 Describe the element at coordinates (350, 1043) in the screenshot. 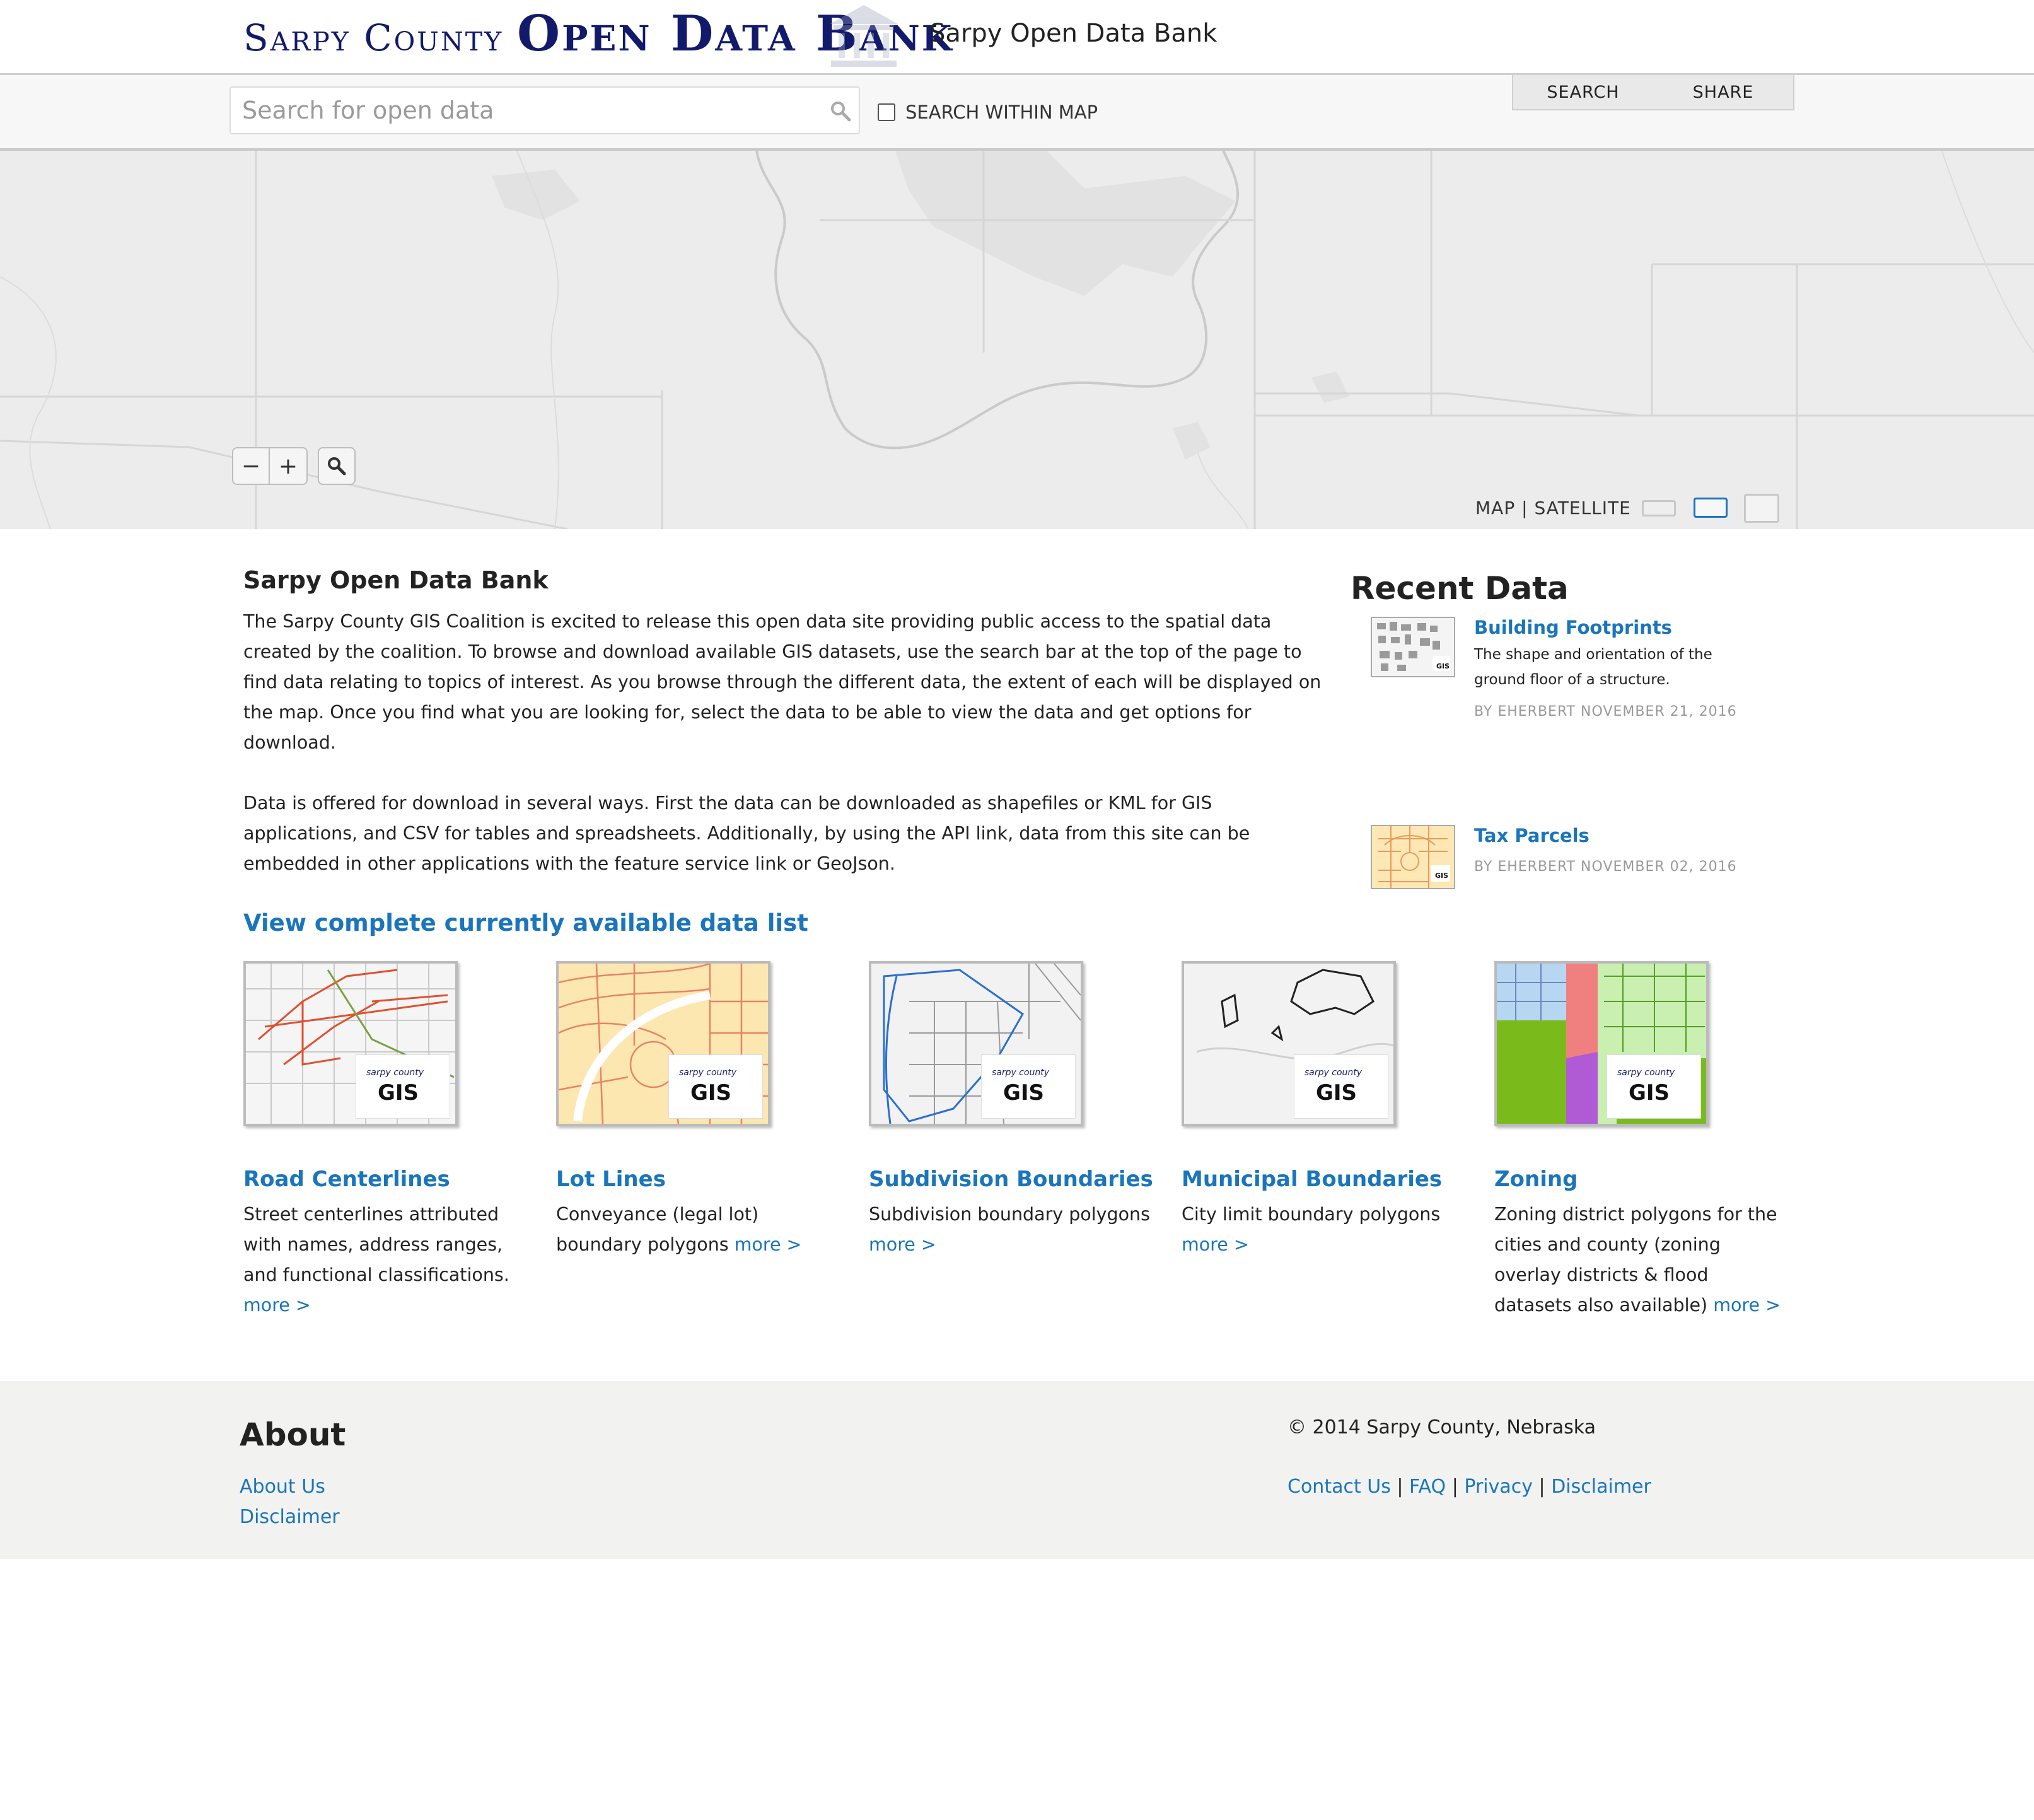

I see `road-centerlines-thumbnail: sarpy county GIS` at that location.